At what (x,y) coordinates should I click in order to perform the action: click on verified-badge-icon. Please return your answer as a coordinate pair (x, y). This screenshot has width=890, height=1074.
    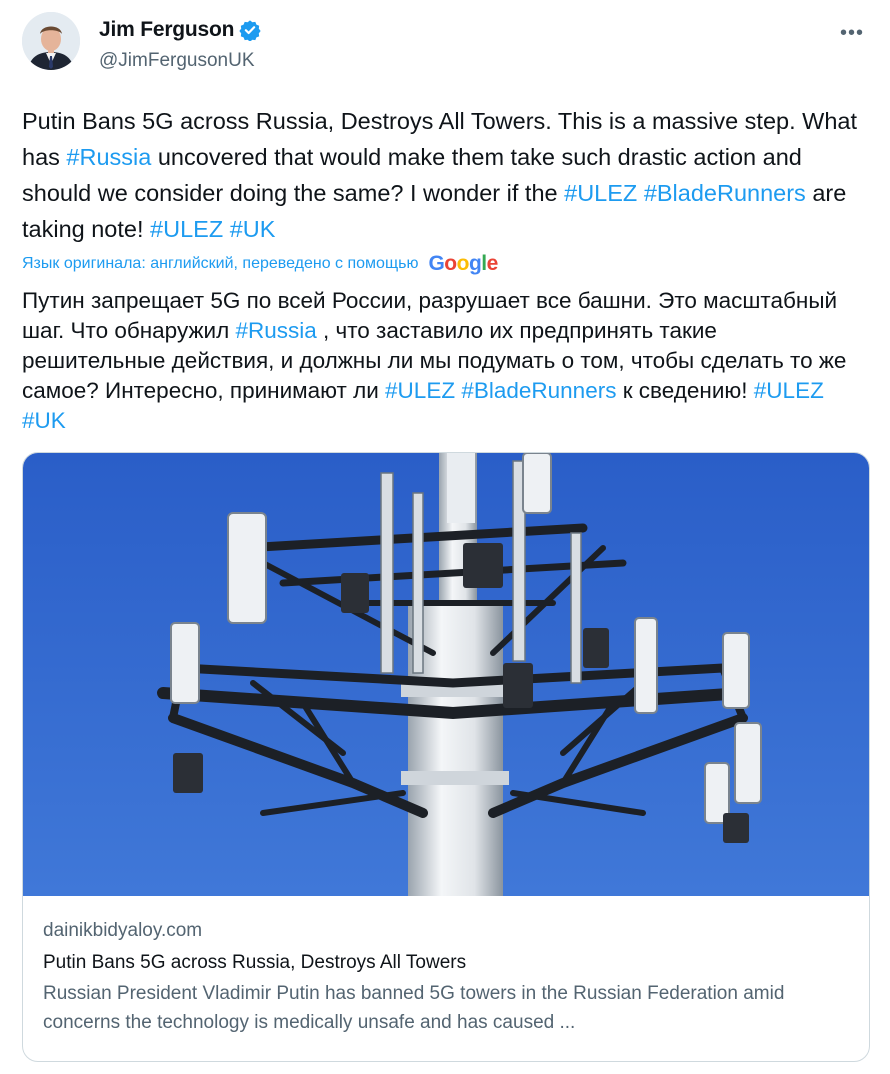
    Looking at the image, I should click on (250, 30).